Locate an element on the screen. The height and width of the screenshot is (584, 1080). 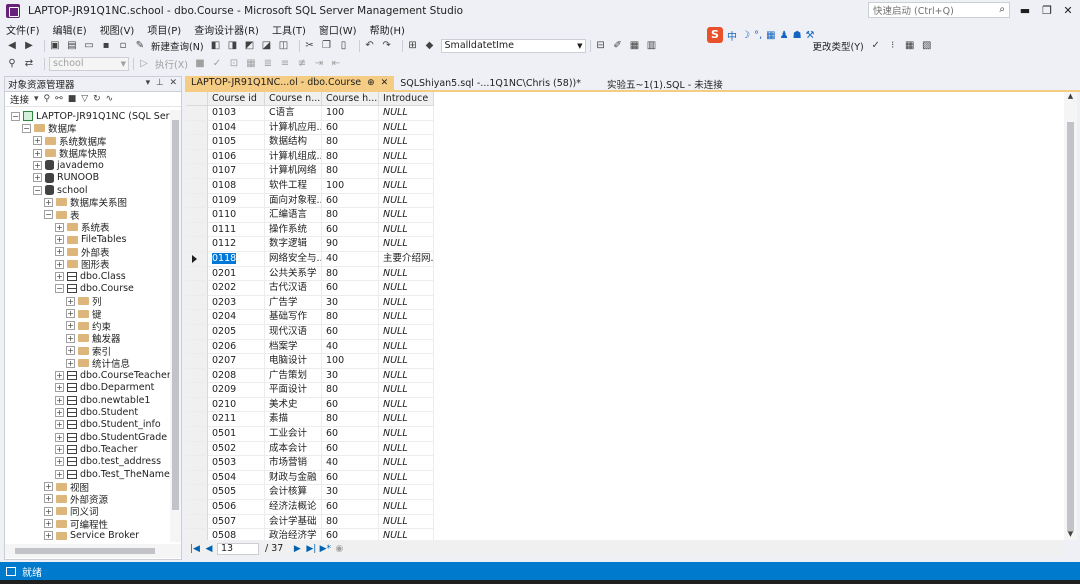
table-row: 0205 现代汉语 60 NULL is located at coordinates (310, 332).